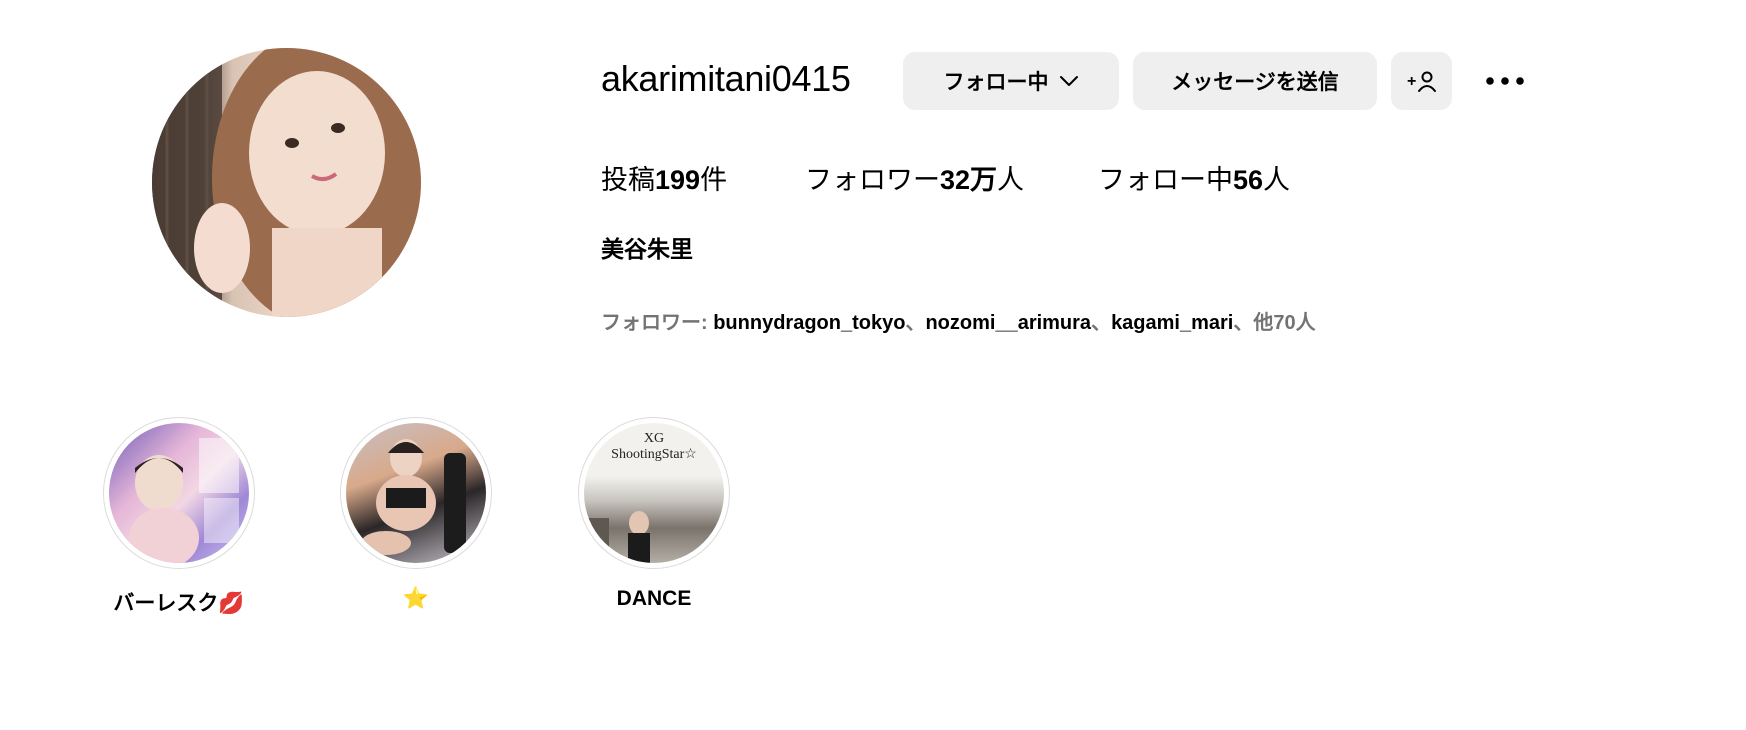 The width and height of the screenshot is (1746, 730). Describe the element at coordinates (1068, 81) in the screenshot. I see `chevron-down-icon` at that location.